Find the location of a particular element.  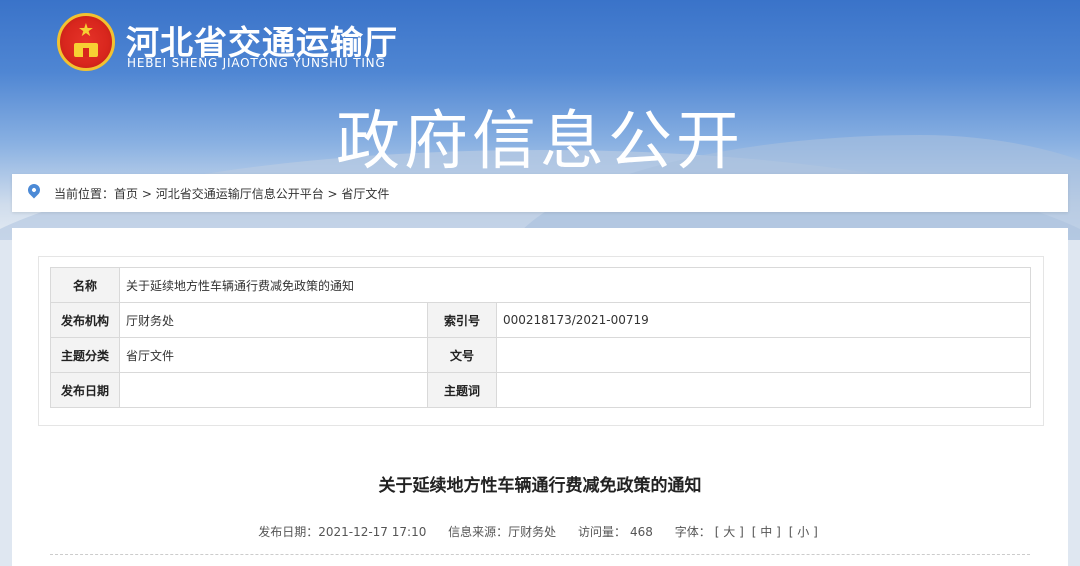

category-value: 省厅文件 is located at coordinates (273, 355).